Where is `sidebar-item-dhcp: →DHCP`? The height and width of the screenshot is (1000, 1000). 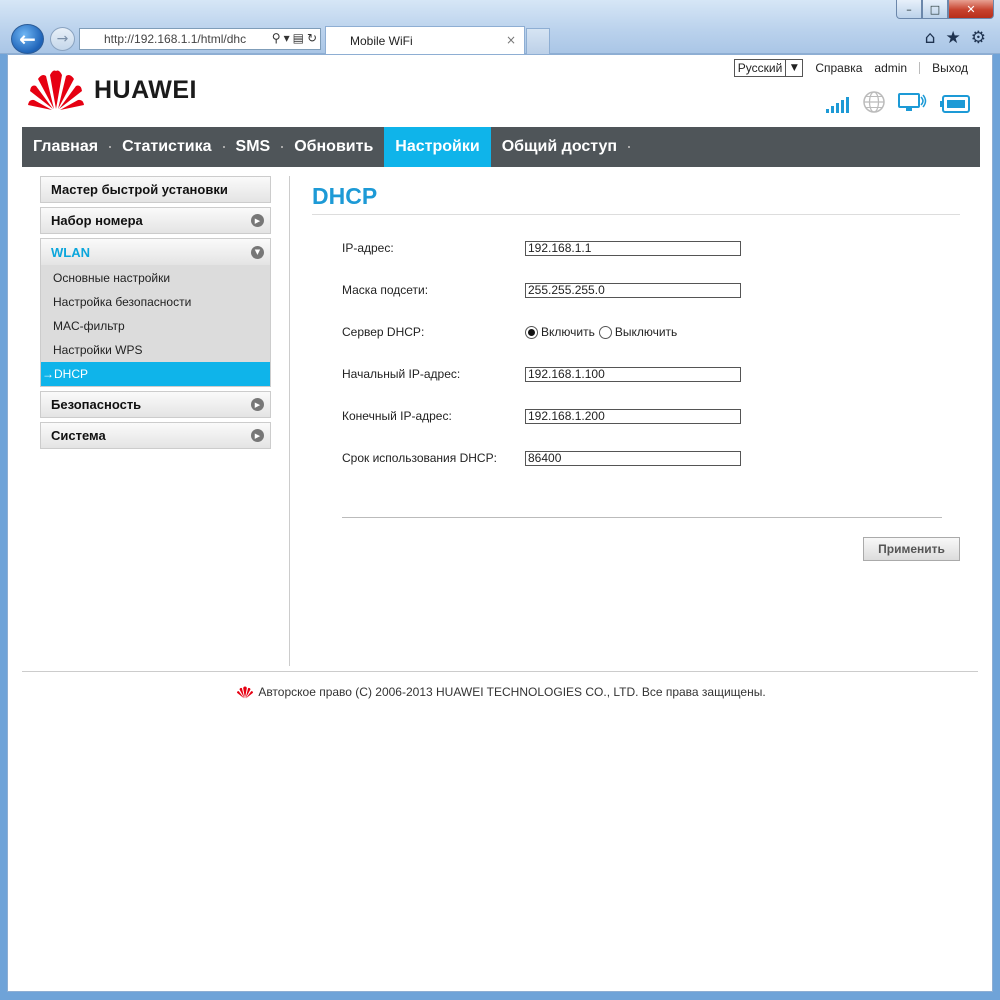 sidebar-item-dhcp: →DHCP is located at coordinates (155, 374).